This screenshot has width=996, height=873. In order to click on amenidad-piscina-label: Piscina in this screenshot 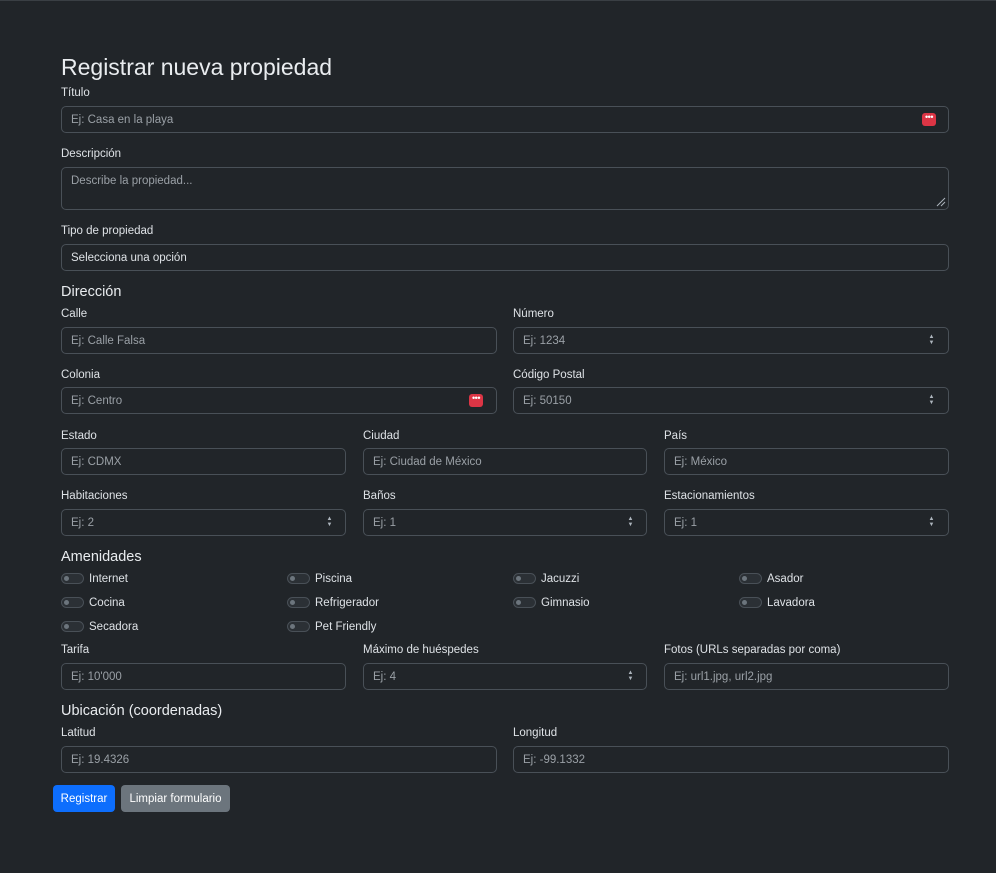, I will do `click(334, 579)`.